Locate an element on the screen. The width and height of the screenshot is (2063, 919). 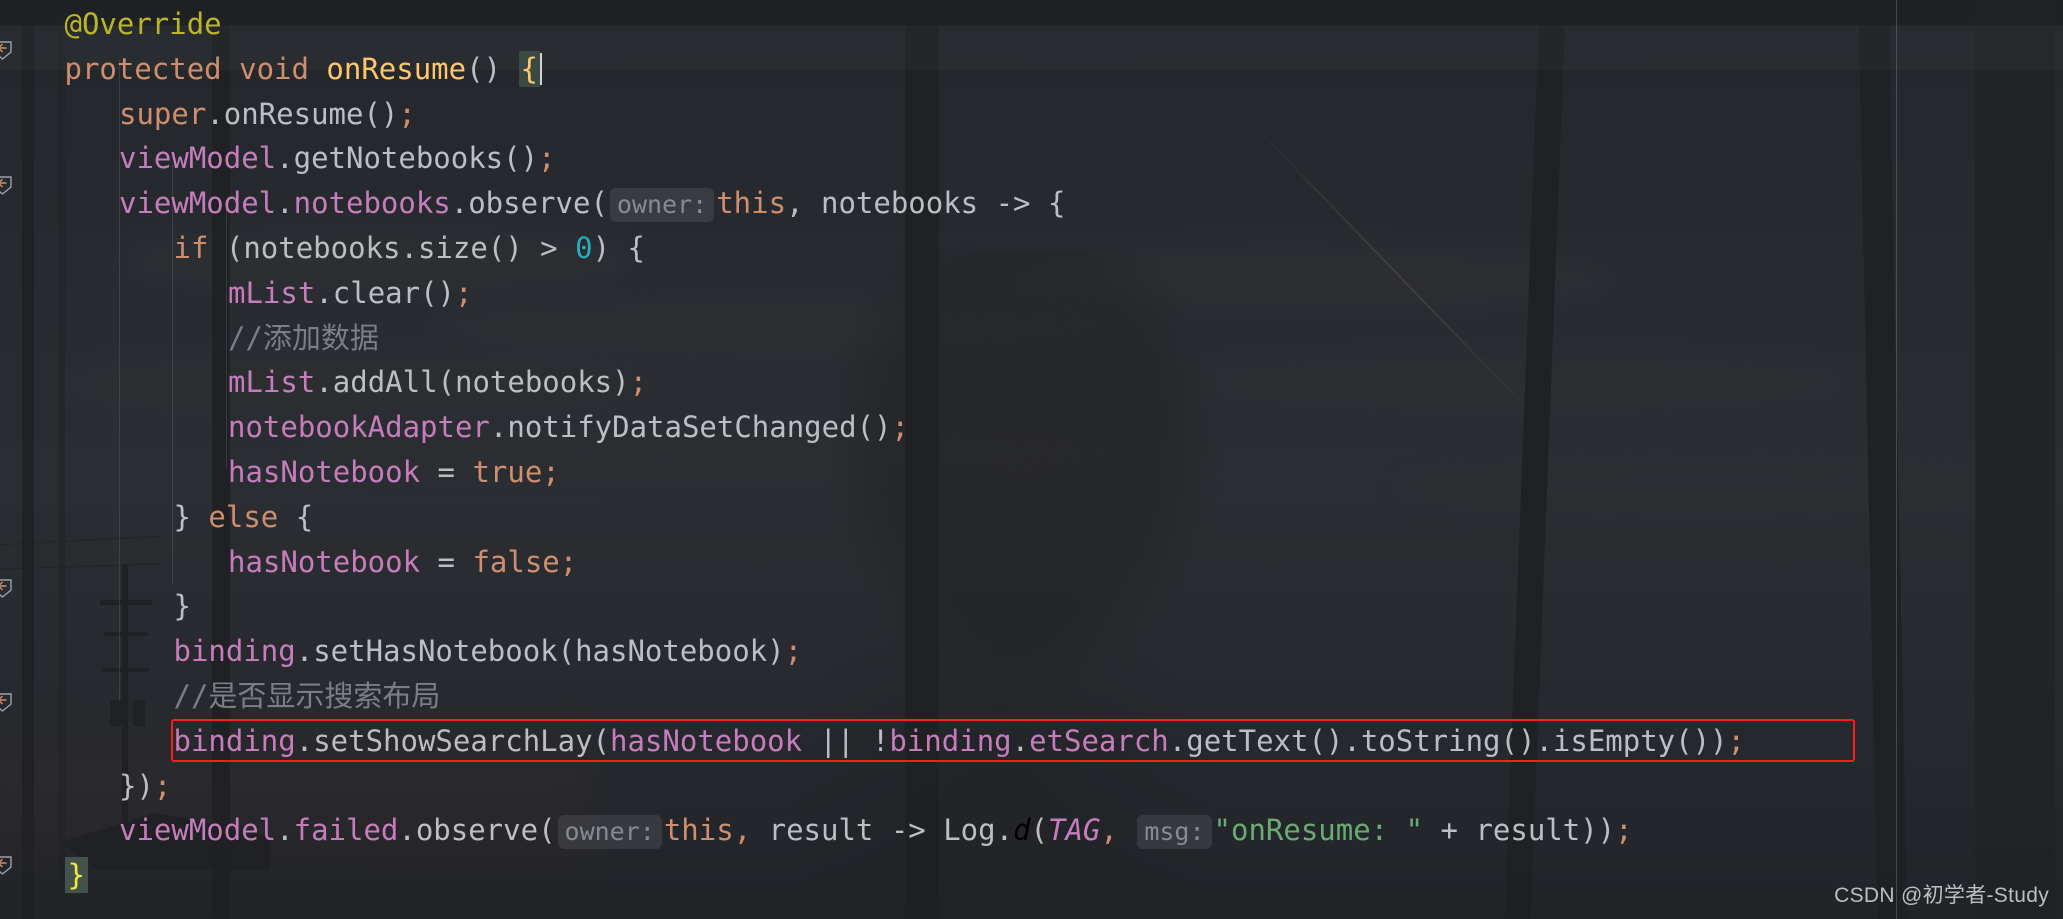
code-token: msg: is located at coordinates (1174, 832).